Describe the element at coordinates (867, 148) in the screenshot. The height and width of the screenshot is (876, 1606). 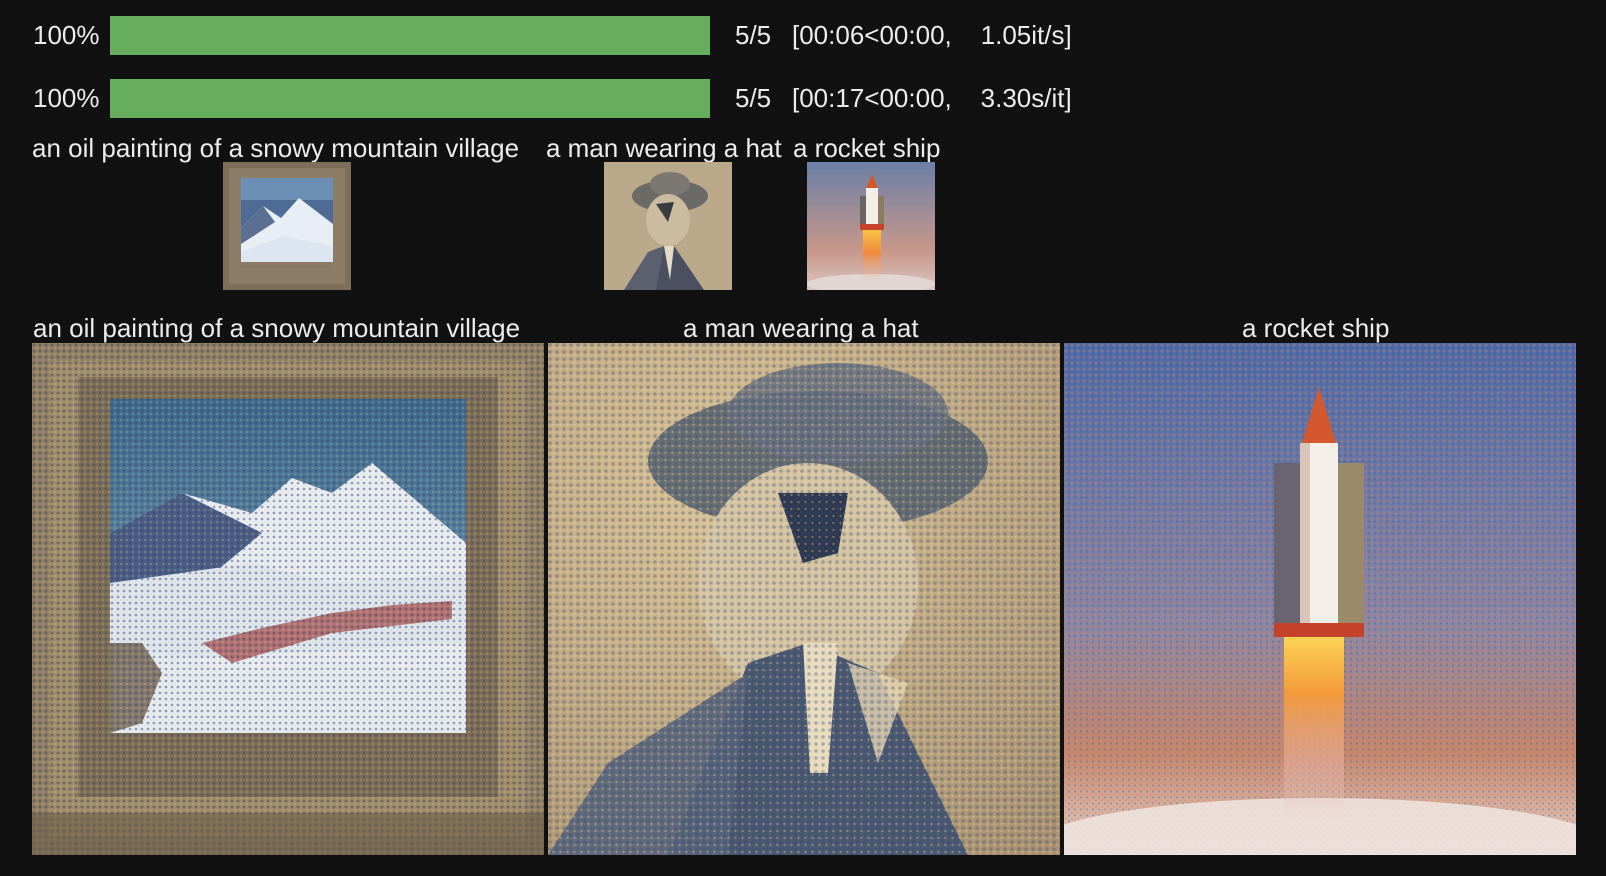
I see `thumb-caption-rocket: a rocket ship` at that location.